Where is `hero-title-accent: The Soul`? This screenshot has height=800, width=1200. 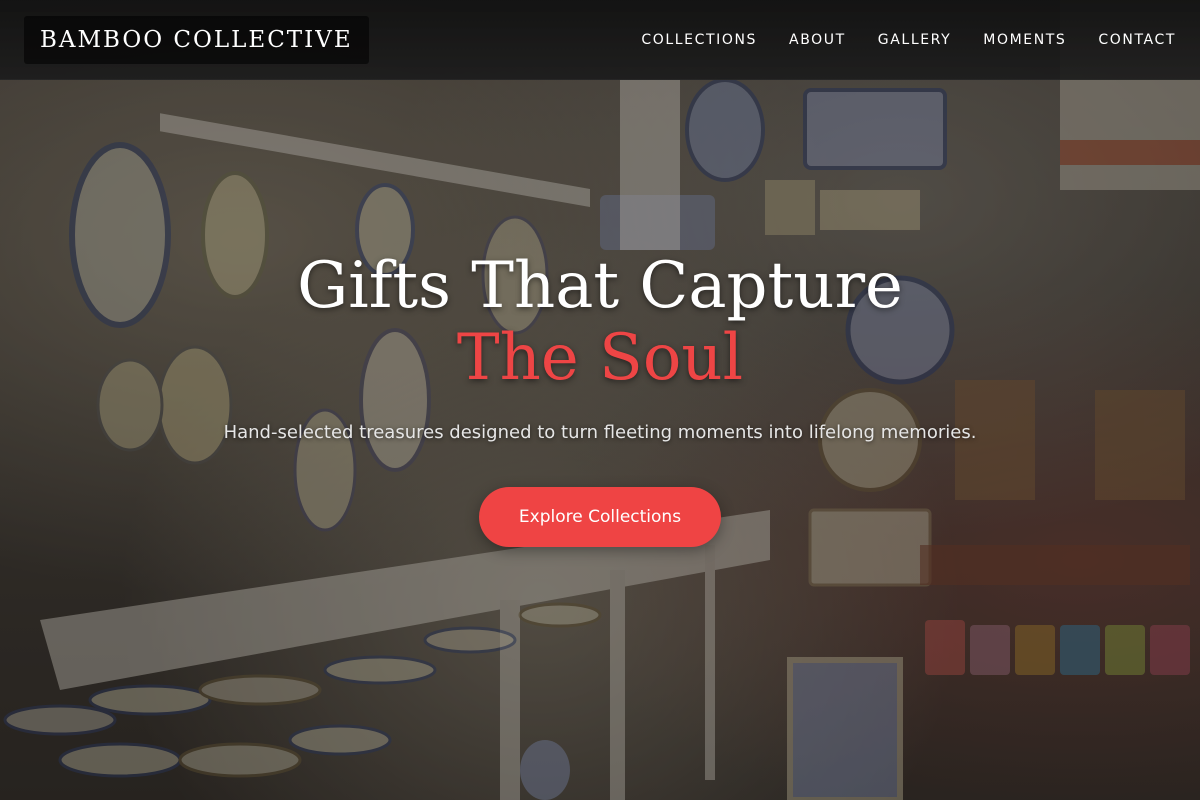
hero-title-accent: The Soul is located at coordinates (600, 358).